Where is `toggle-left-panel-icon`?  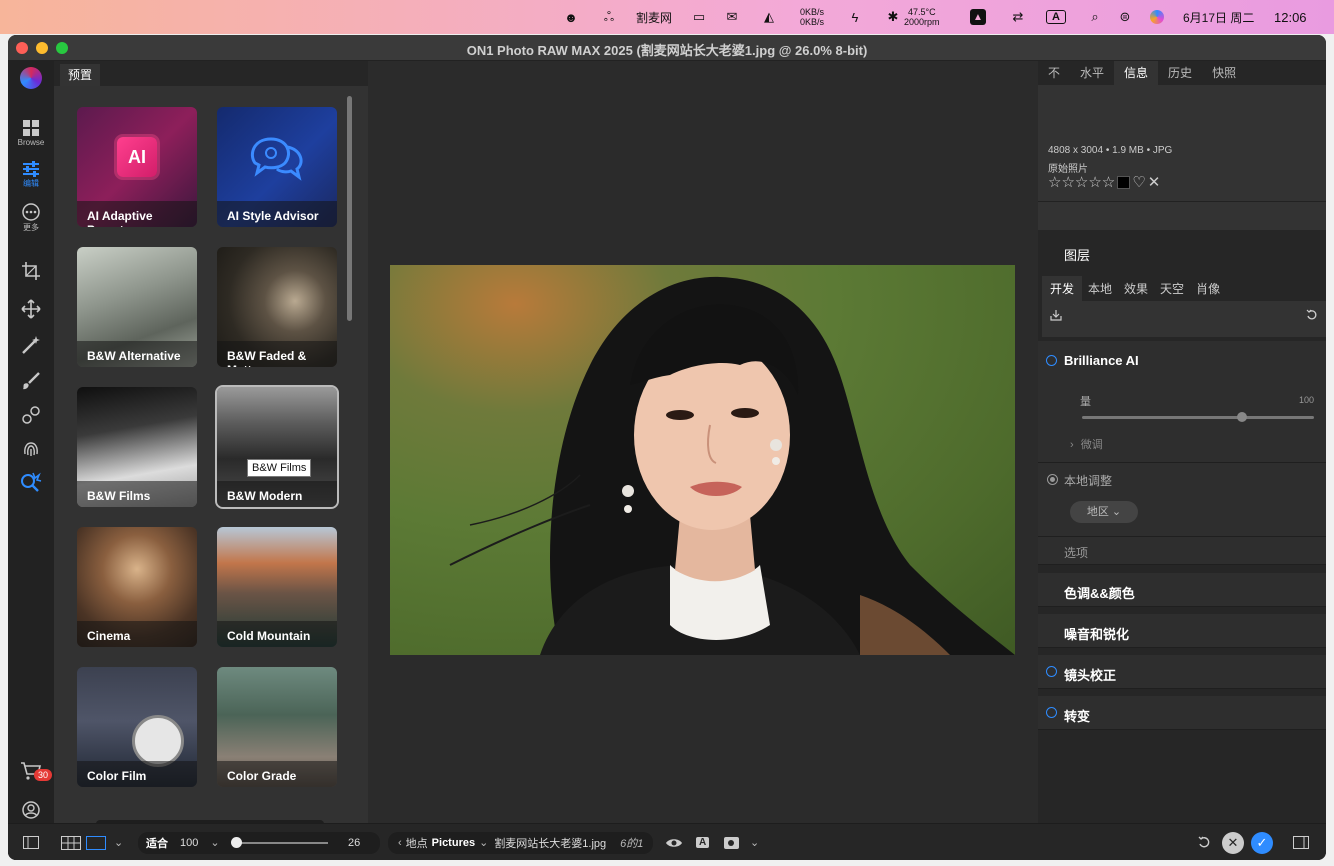 toggle-left-panel-icon is located at coordinates (31, 842).